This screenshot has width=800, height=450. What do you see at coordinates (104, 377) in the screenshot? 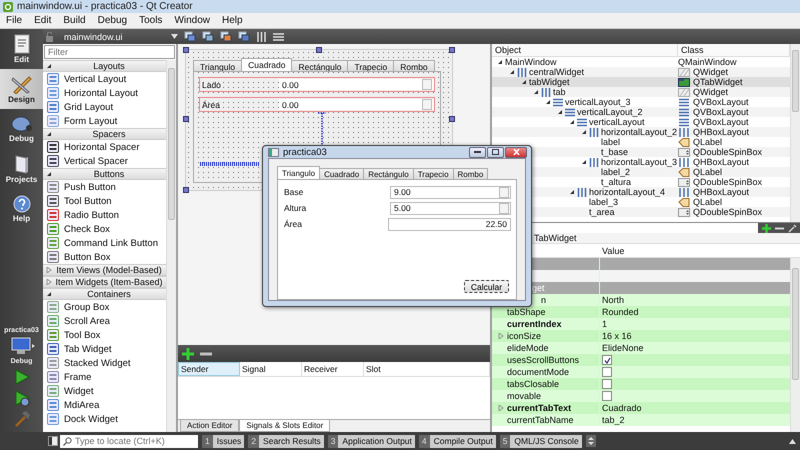
I see `widget-item: Frame` at bounding box center [104, 377].